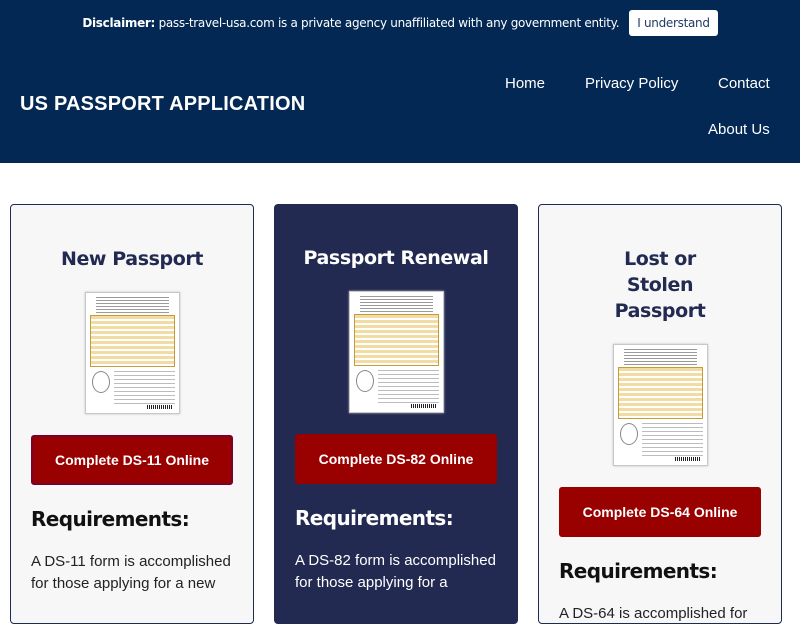 The width and height of the screenshot is (800, 625). What do you see at coordinates (132, 353) in the screenshot?
I see `ds11-form-image` at bounding box center [132, 353].